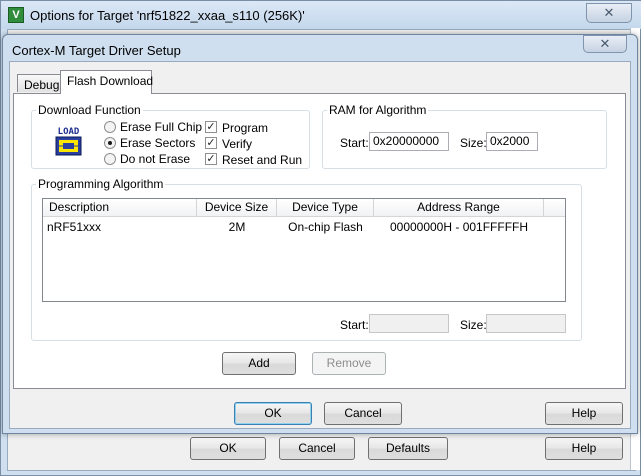 The height and width of the screenshot is (476, 641). I want to click on download-function-label: Download Function, so click(89, 110).